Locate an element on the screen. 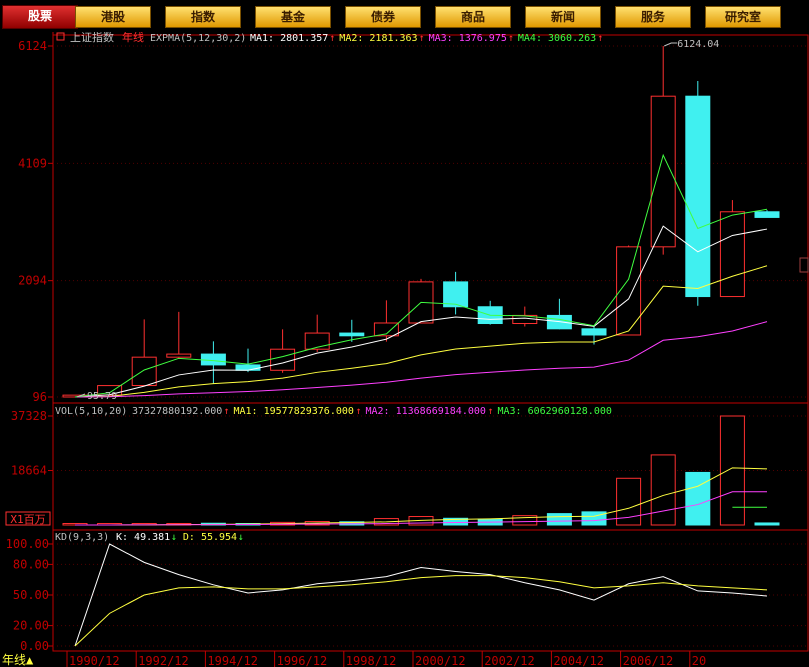 This screenshot has height=667, width=809. x-tick-label: 1992/12 is located at coordinates (163, 660).